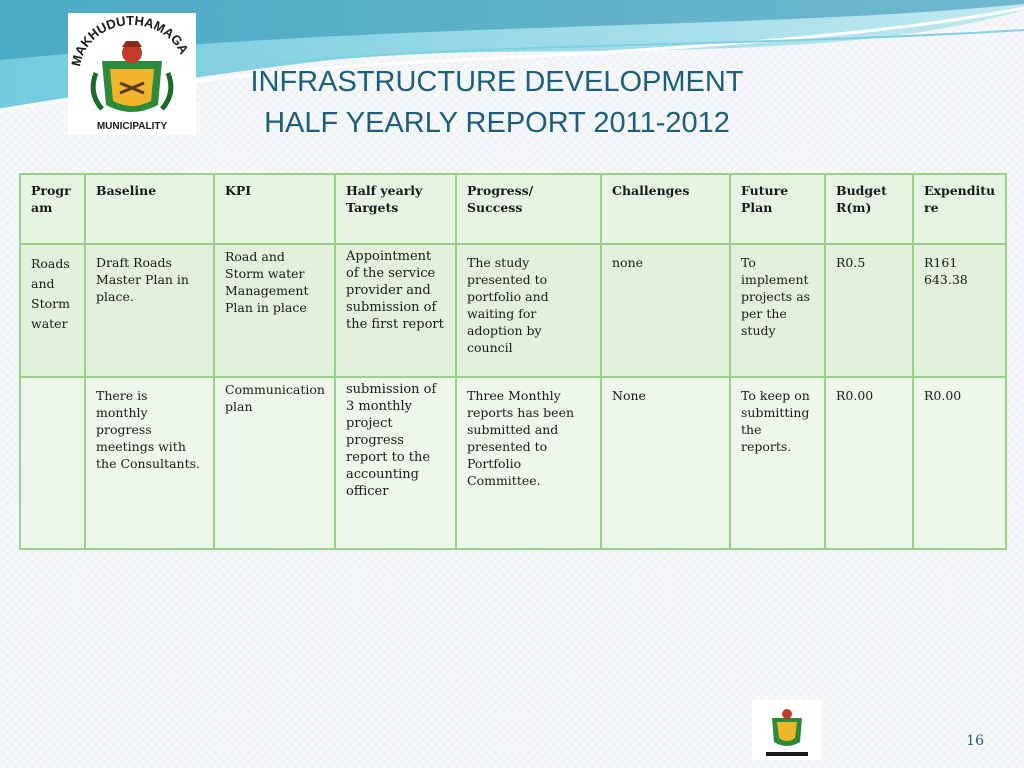  I want to click on cell-budget: R0.5, so click(869, 310).